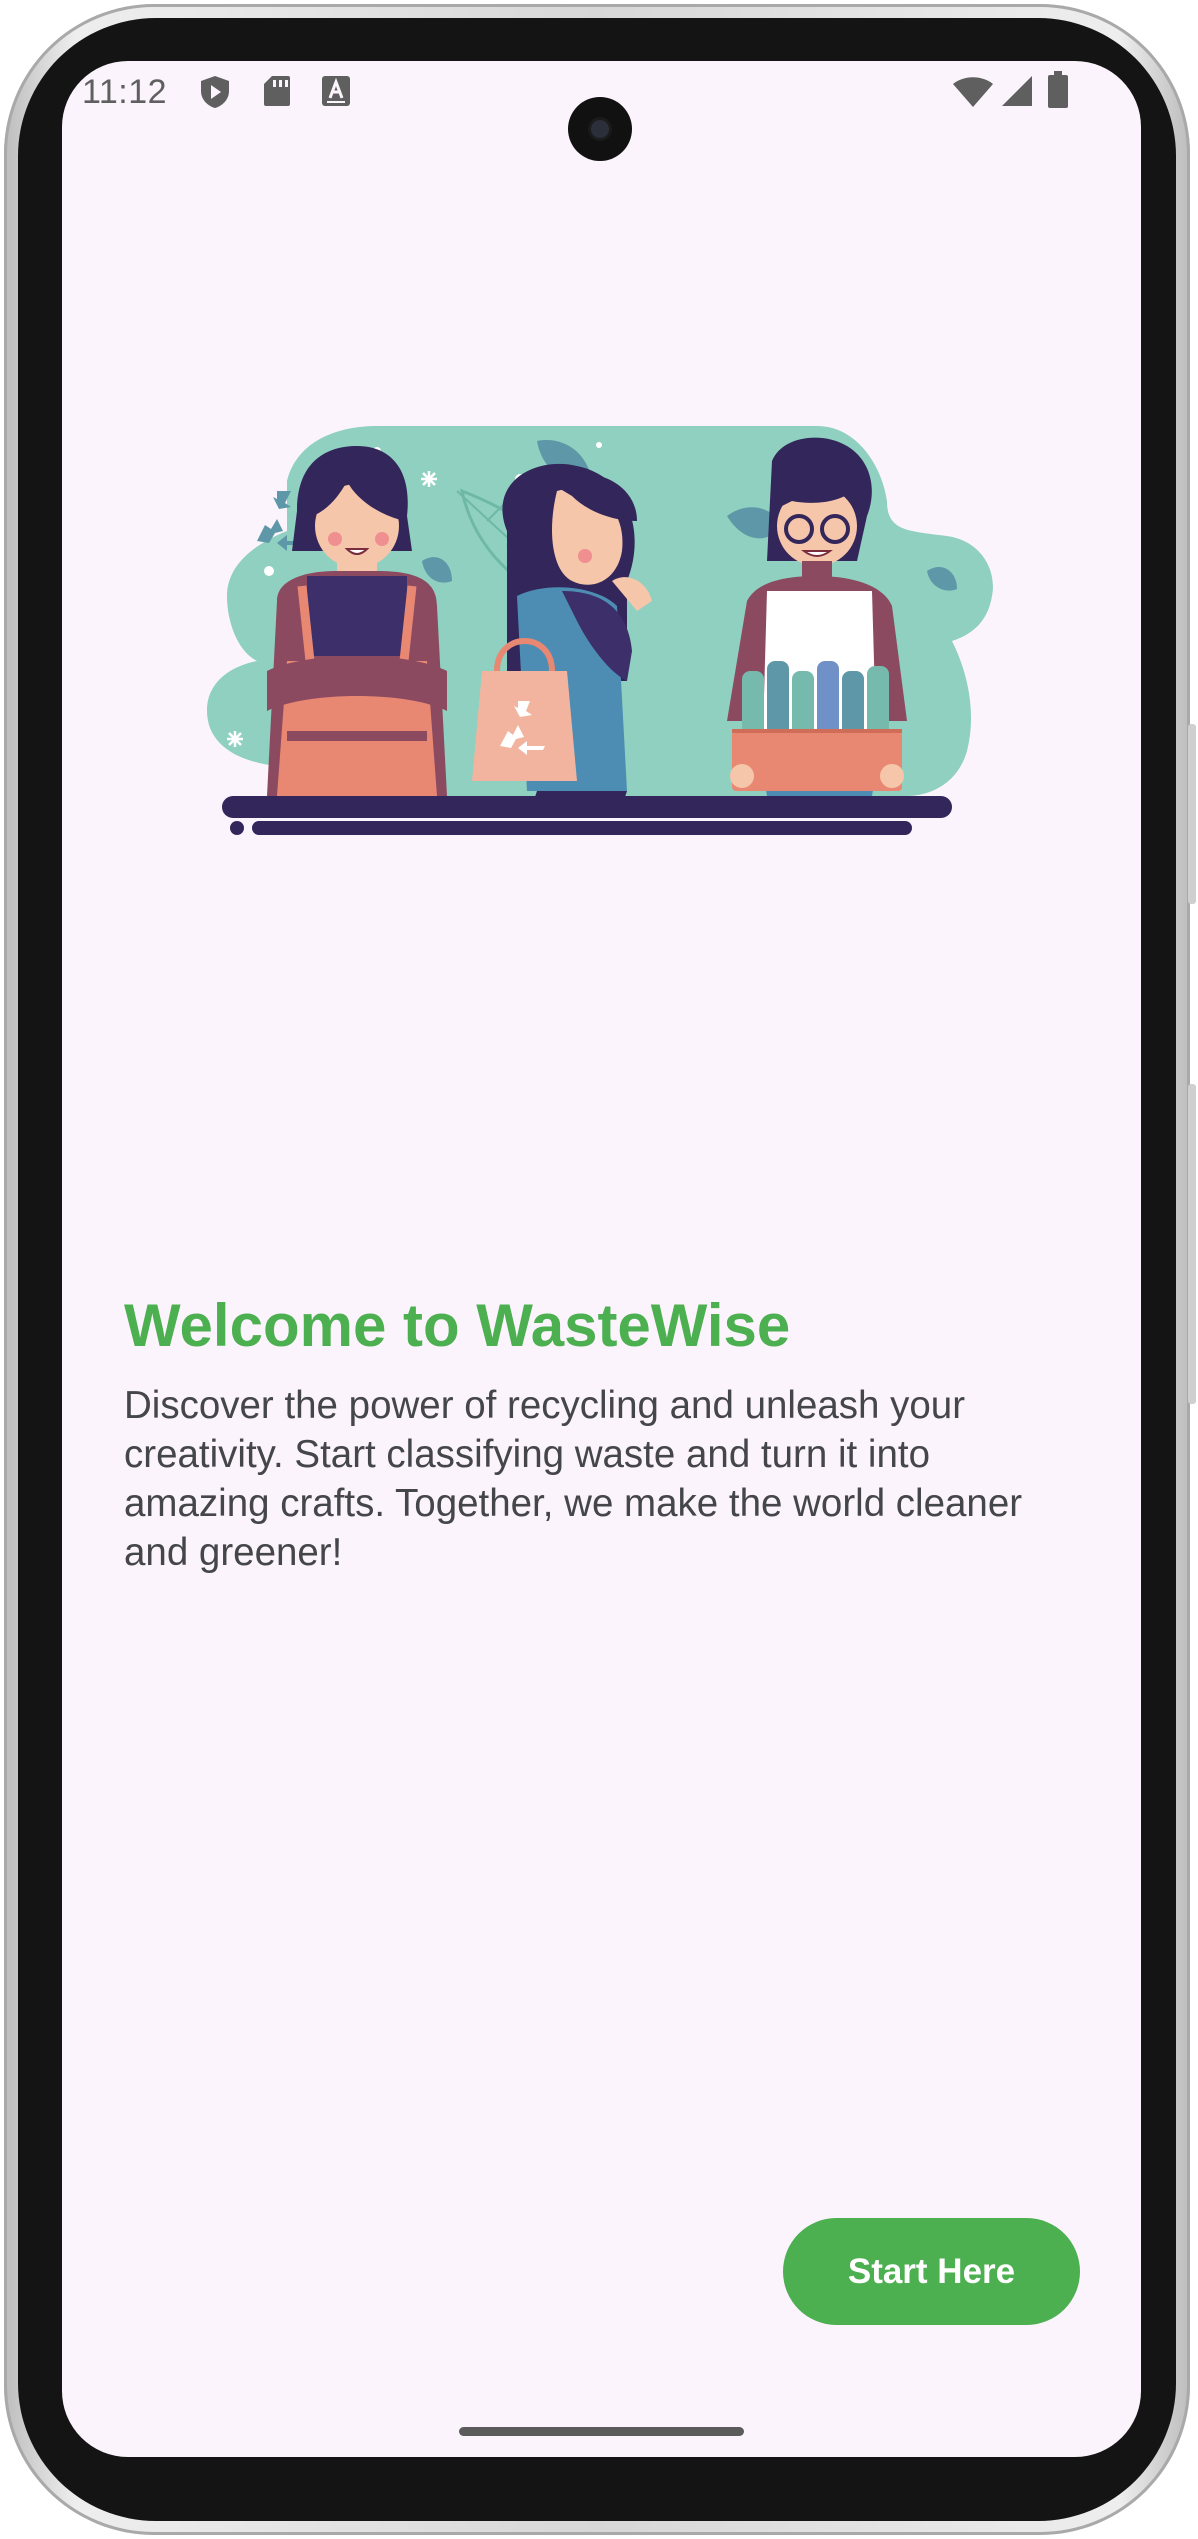 This screenshot has width=1198, height=2539. Describe the element at coordinates (973, 94) in the screenshot. I see `wifi-icon` at that location.